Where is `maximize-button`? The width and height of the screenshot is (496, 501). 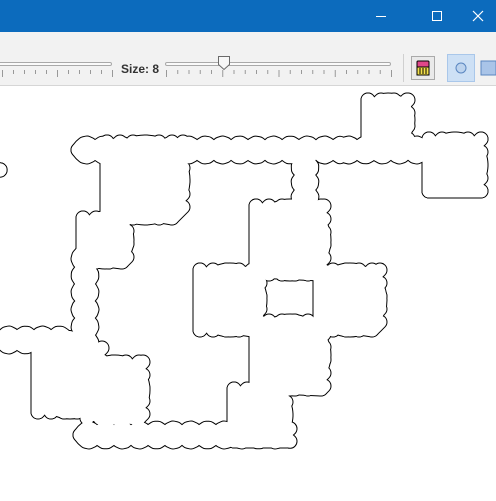
maximize-button is located at coordinates (437, 16).